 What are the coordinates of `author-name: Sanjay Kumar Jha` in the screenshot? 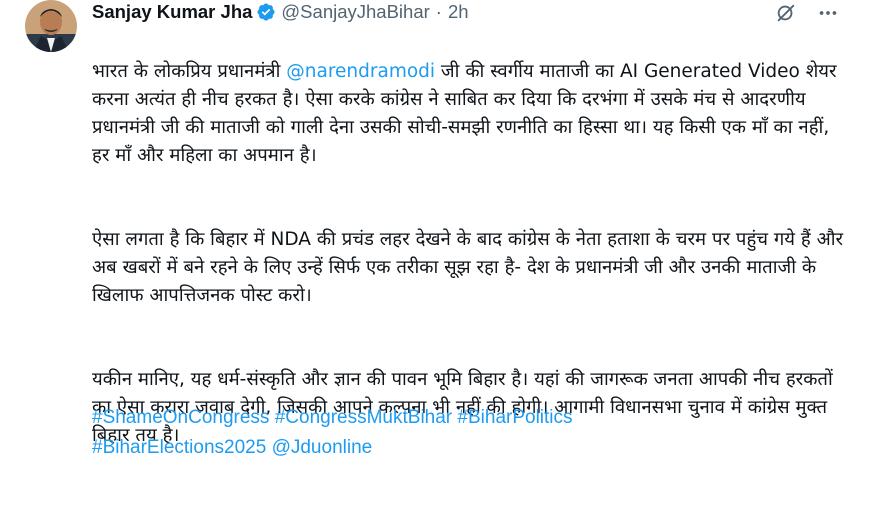 It's located at (172, 12).